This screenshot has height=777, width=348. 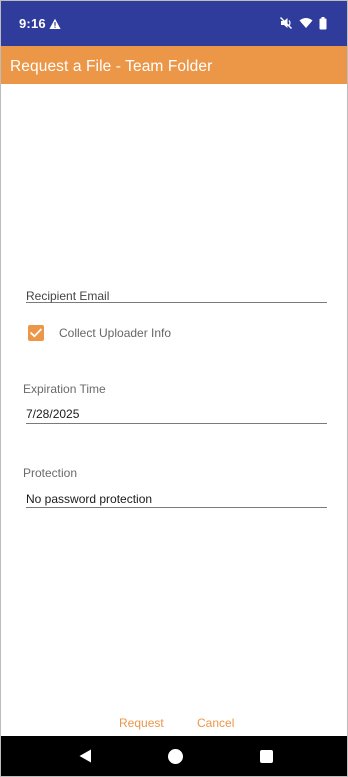 I want to click on expiration-time-value: 7/28/2025, so click(x=53, y=414).